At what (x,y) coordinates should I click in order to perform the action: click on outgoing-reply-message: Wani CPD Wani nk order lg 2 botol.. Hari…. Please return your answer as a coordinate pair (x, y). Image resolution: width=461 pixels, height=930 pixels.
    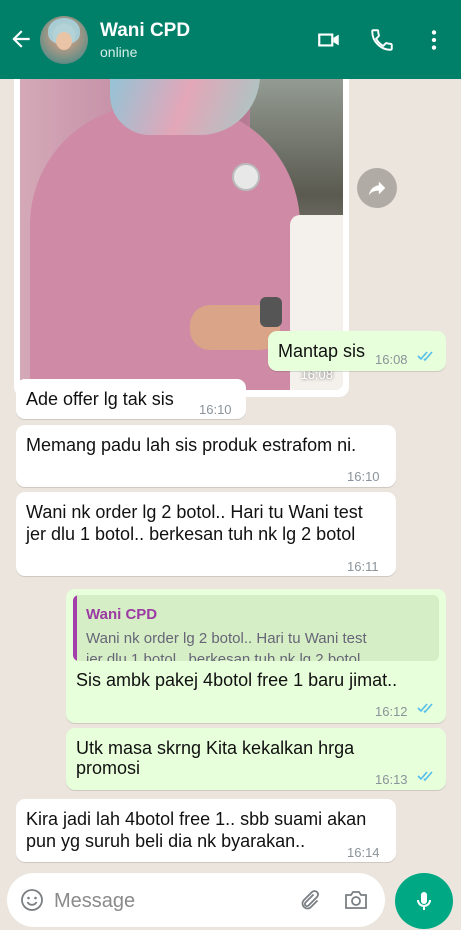
    Looking at the image, I should click on (256, 656).